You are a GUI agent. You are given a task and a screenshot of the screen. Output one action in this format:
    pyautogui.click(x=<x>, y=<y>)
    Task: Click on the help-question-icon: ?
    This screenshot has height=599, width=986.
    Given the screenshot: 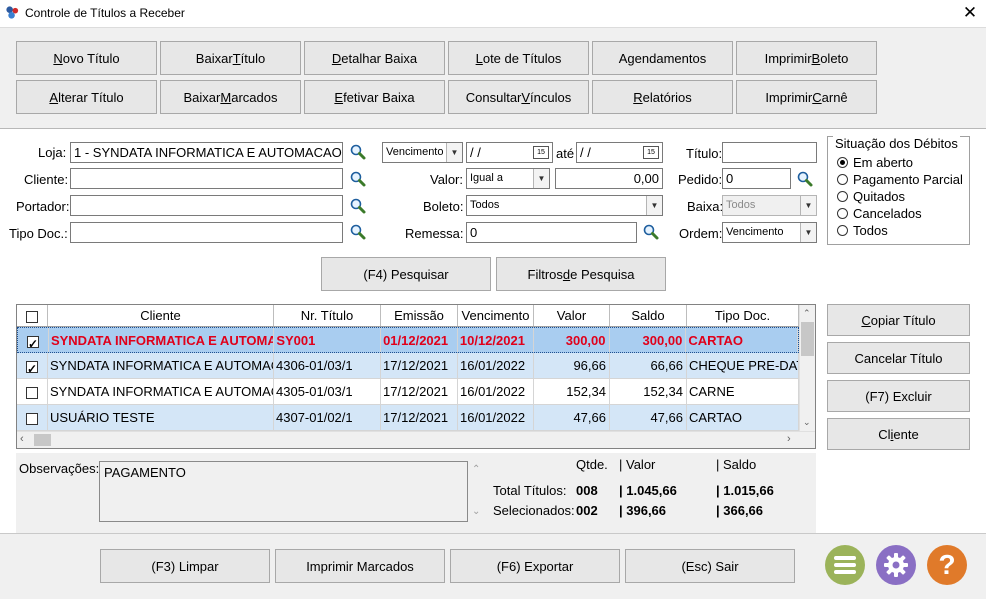 What is the action you would take?
    pyautogui.click(x=947, y=565)
    